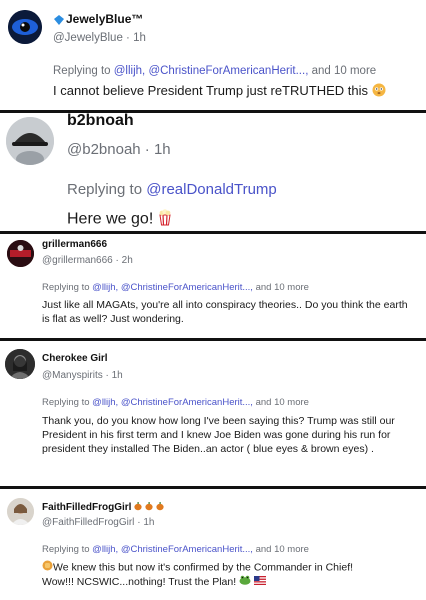  Describe the element at coordinates (211, 189) in the screenshot. I see `mention-link: @realDonaldTrump` at that location.